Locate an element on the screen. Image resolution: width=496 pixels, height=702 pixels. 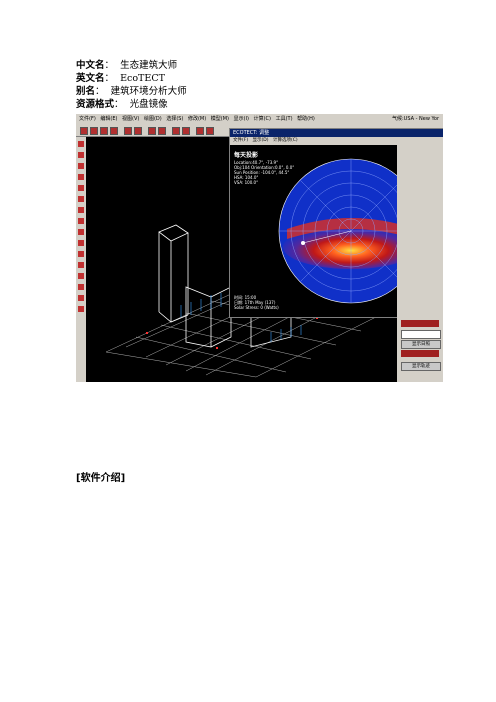
menu-item: 模型(M) is located at coordinates (220, 119).